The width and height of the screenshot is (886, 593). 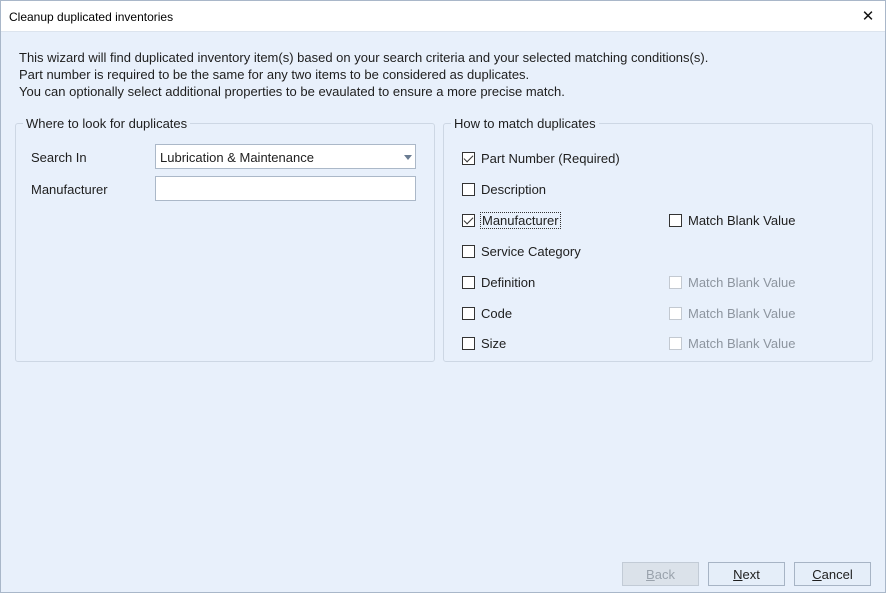 I want to click on size-label: Size, so click(x=494, y=343).